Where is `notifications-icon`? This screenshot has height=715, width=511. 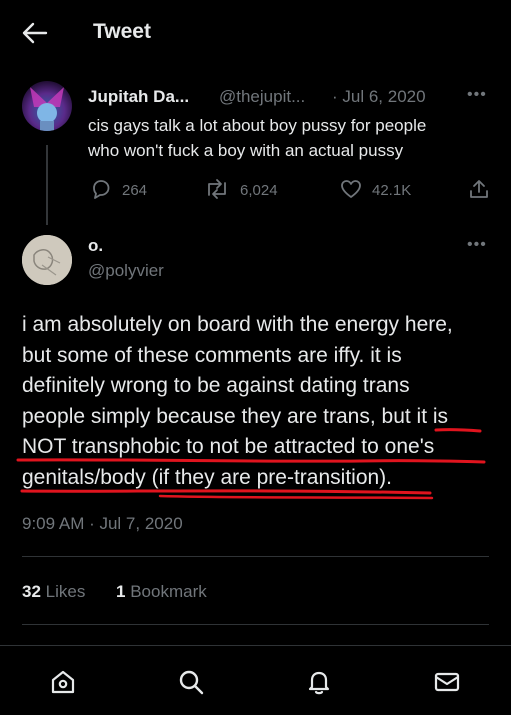
notifications-icon is located at coordinates (319, 682).